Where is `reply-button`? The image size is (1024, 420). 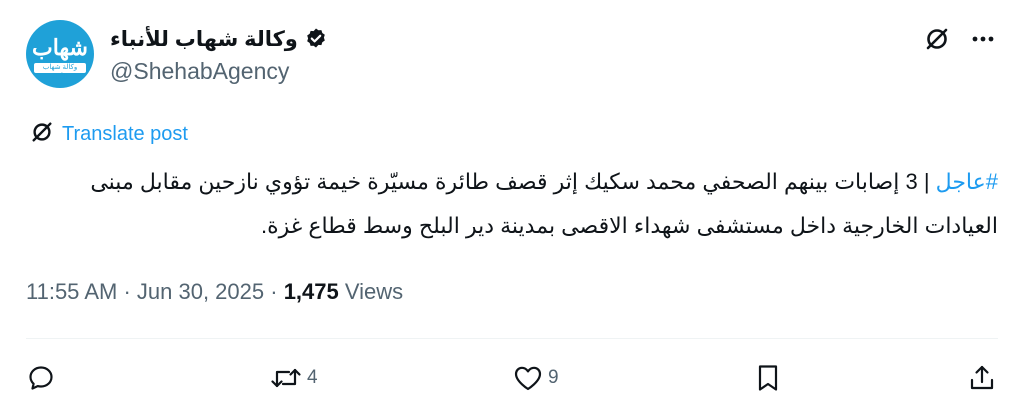
reply-button is located at coordinates (56, 378).